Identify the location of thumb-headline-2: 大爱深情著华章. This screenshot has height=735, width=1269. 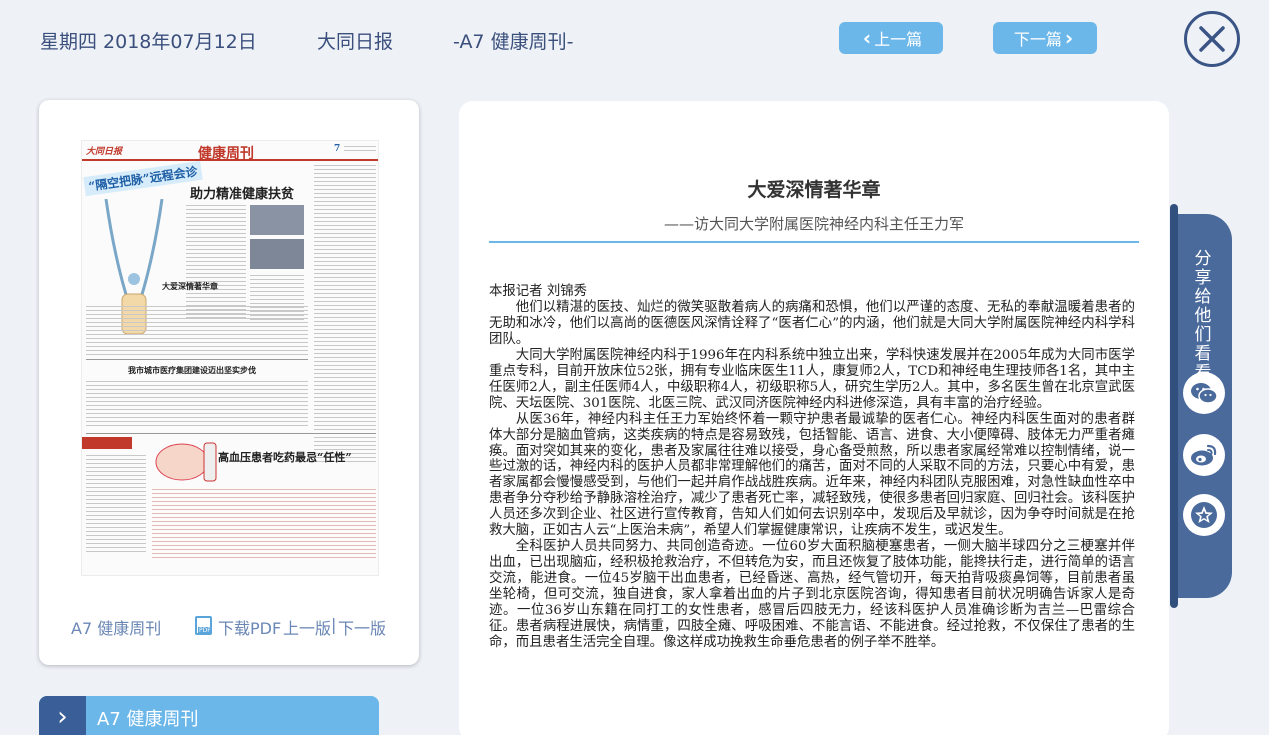
(190, 286).